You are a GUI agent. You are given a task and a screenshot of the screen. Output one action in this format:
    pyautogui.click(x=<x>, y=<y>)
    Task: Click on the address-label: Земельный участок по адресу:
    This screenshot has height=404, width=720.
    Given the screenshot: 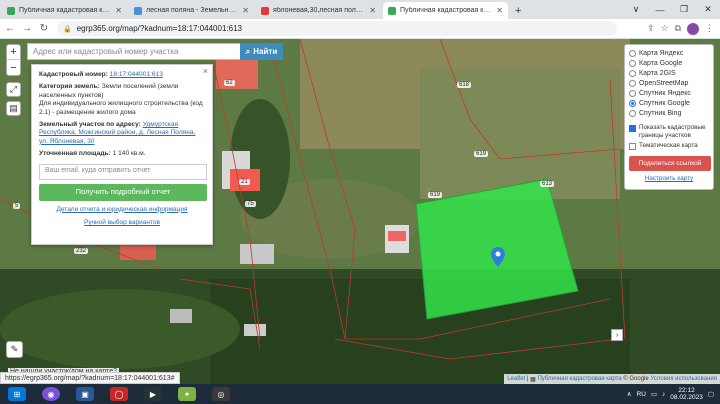 What is the action you would take?
    pyautogui.click(x=90, y=125)
    